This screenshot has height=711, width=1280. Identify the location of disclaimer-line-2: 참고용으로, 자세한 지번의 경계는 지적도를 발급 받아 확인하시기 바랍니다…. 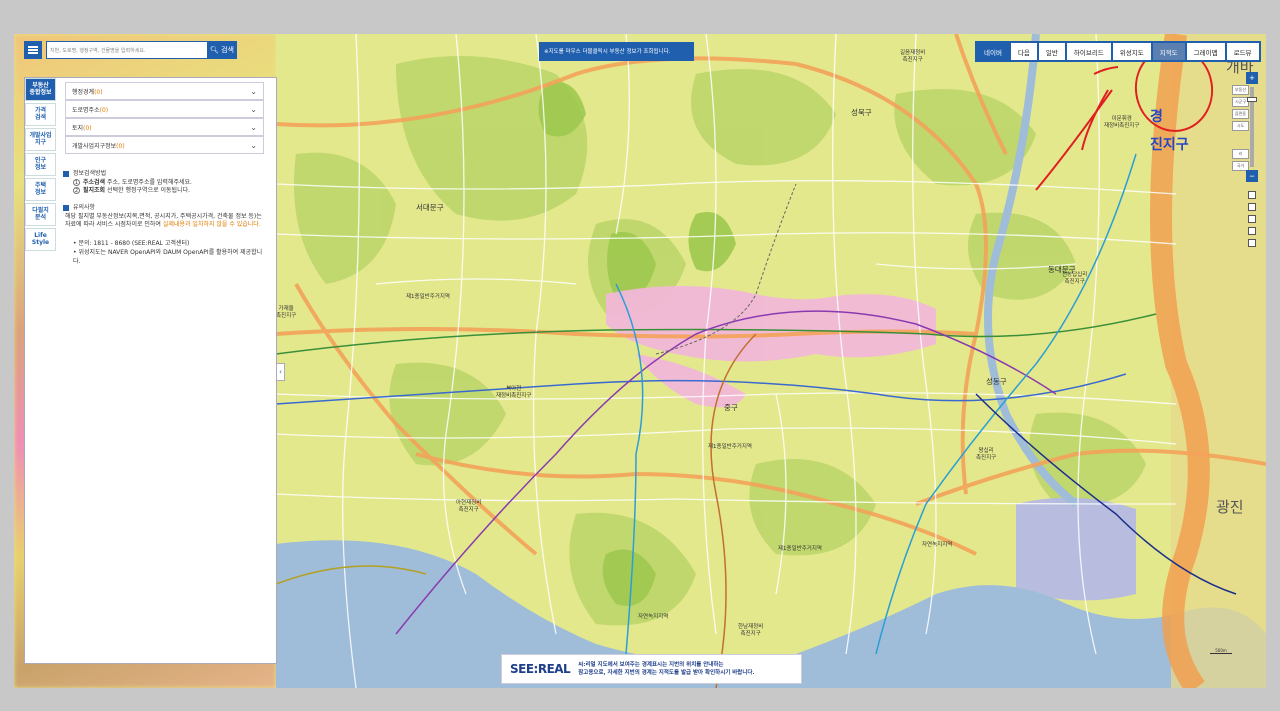
(666, 673).